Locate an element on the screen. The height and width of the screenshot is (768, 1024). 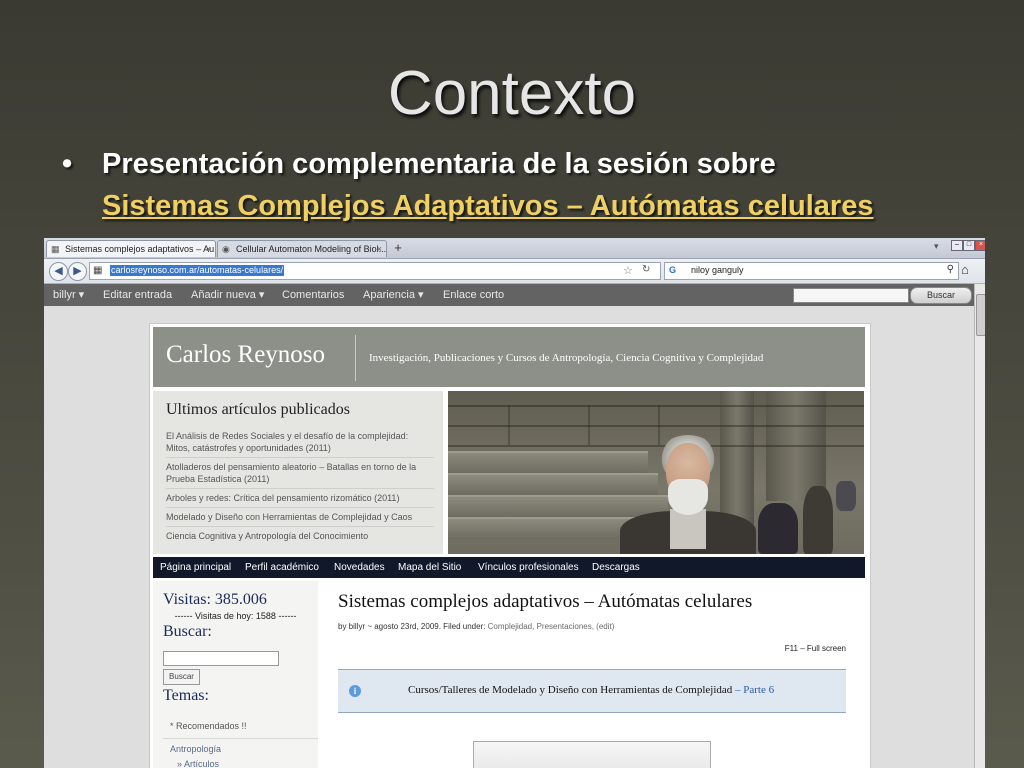
sidebar-search-button: Buscar is located at coordinates (181, 677).